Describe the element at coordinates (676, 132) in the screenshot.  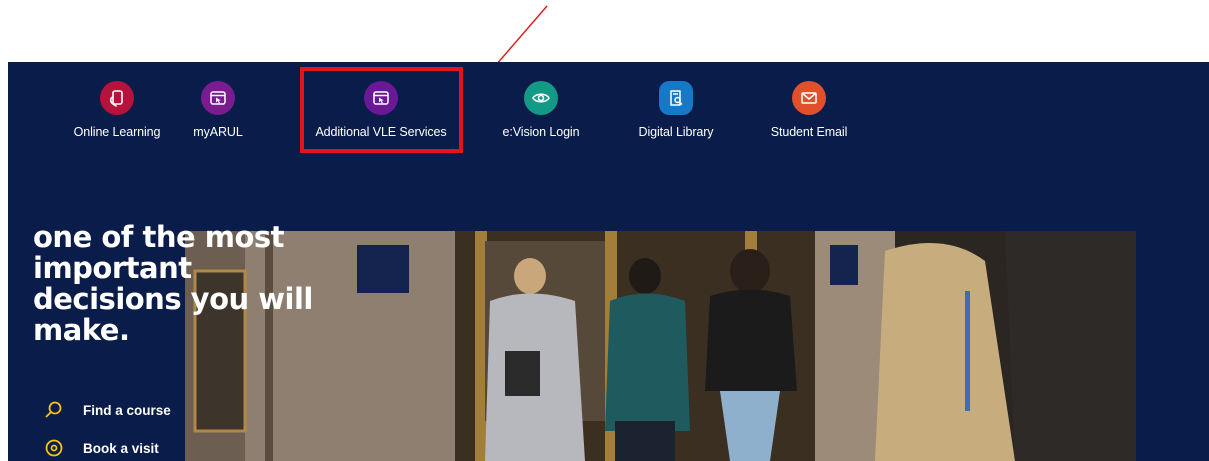
I see `quicklink-label: Digital Library` at that location.